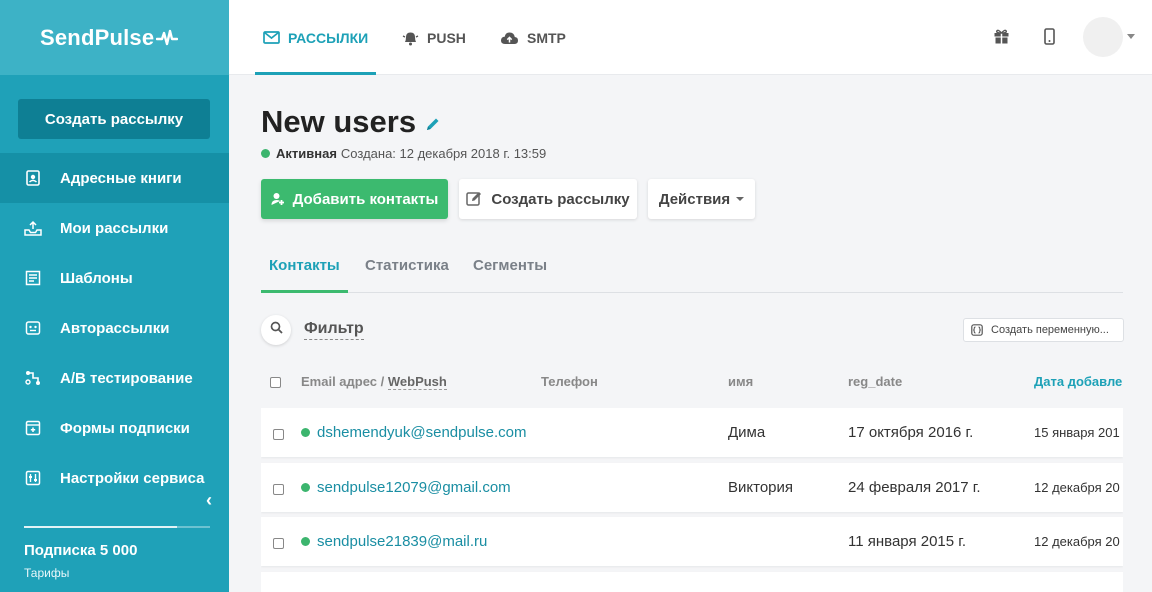  What do you see at coordinates (443, 153) in the screenshot?
I see `created-date: Создана: 12 декабря 2018 г. 13:59` at bounding box center [443, 153].